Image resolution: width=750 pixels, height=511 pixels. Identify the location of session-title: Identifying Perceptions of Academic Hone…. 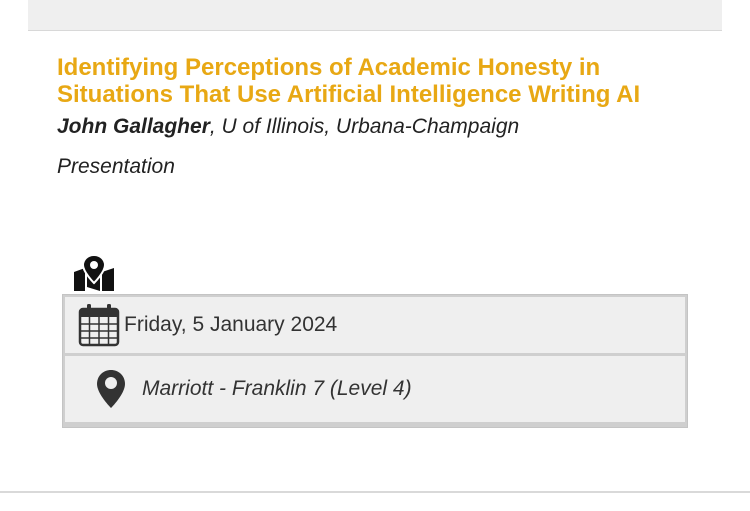
(349, 81).